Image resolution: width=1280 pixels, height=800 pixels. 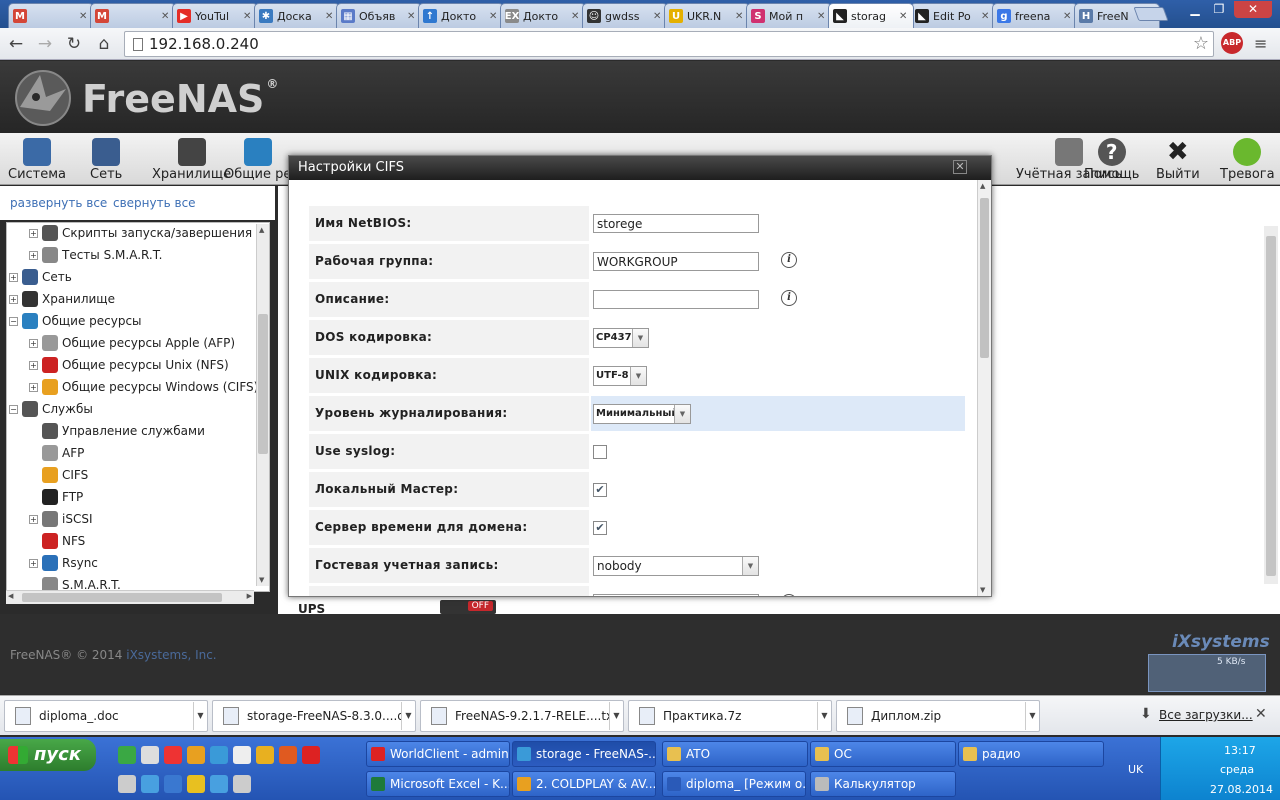 I want to click on tree-node: Управление службами, so click(x=117, y=431).